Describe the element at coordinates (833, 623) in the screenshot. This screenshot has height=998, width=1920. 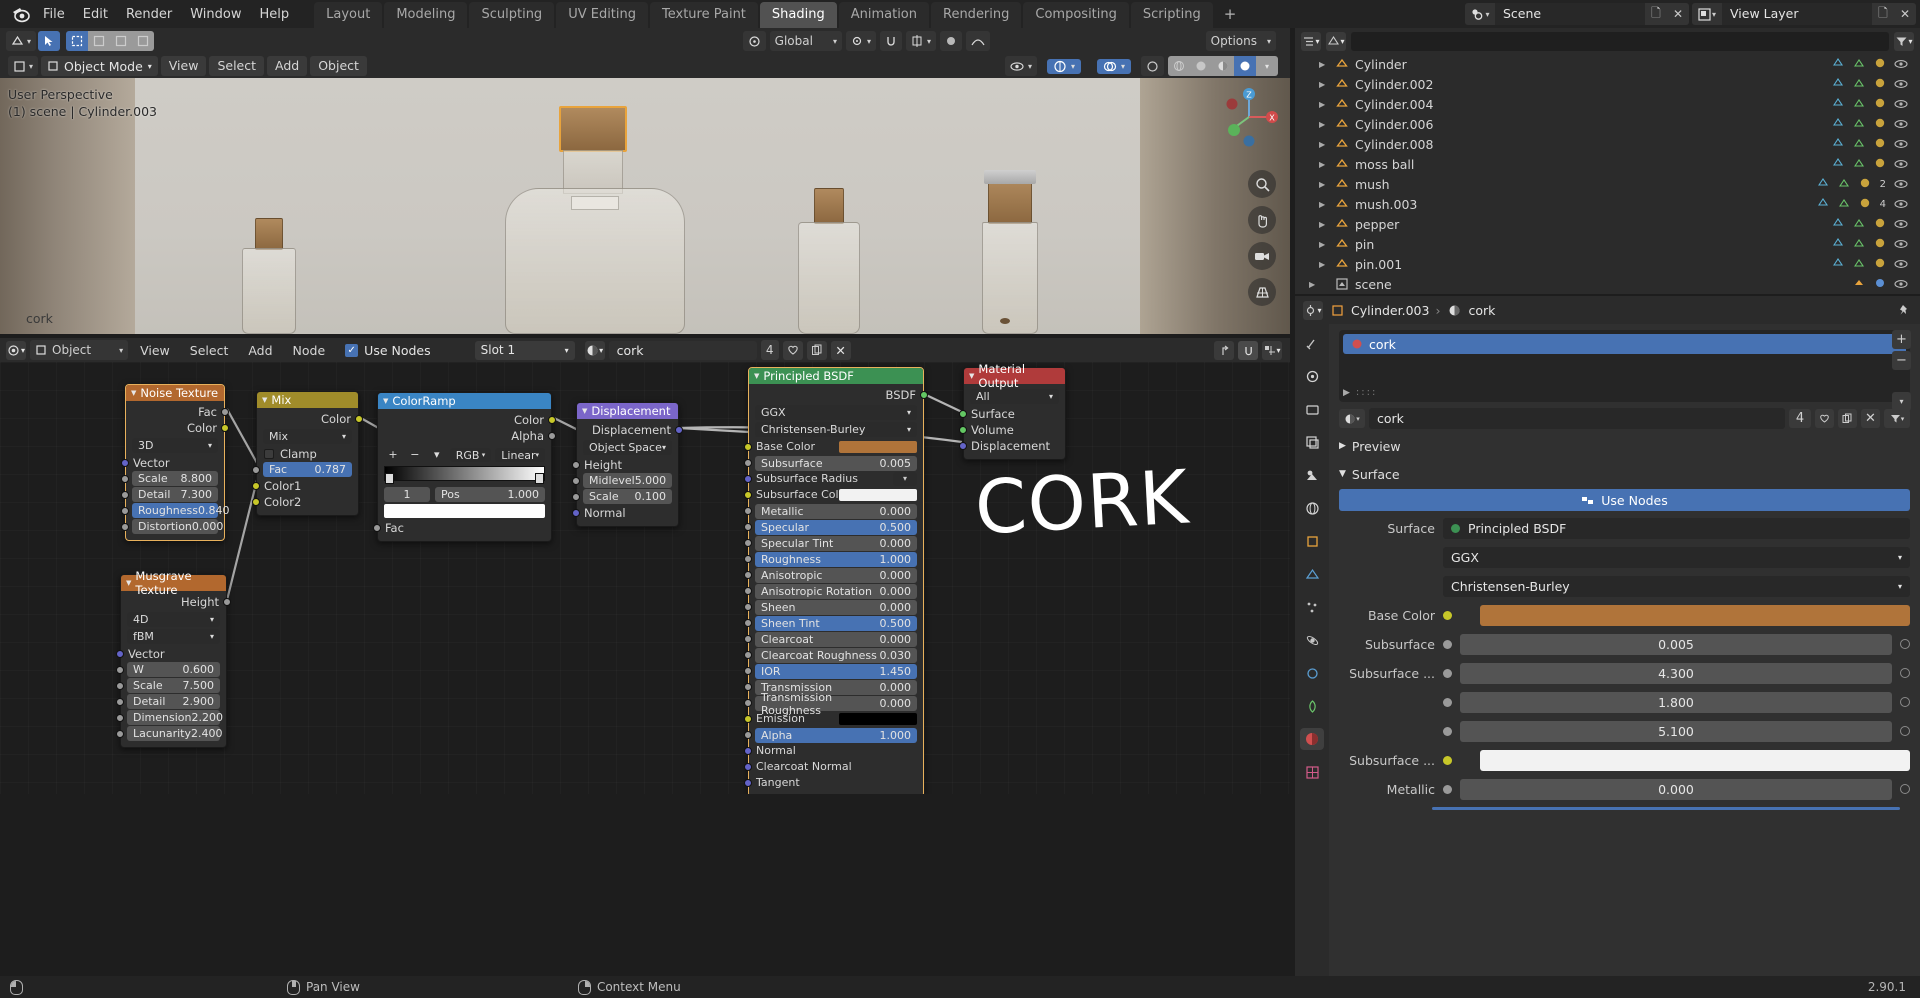
I see `bsdf-prop-sheen-tint: Sheen Tint 0.500` at that location.